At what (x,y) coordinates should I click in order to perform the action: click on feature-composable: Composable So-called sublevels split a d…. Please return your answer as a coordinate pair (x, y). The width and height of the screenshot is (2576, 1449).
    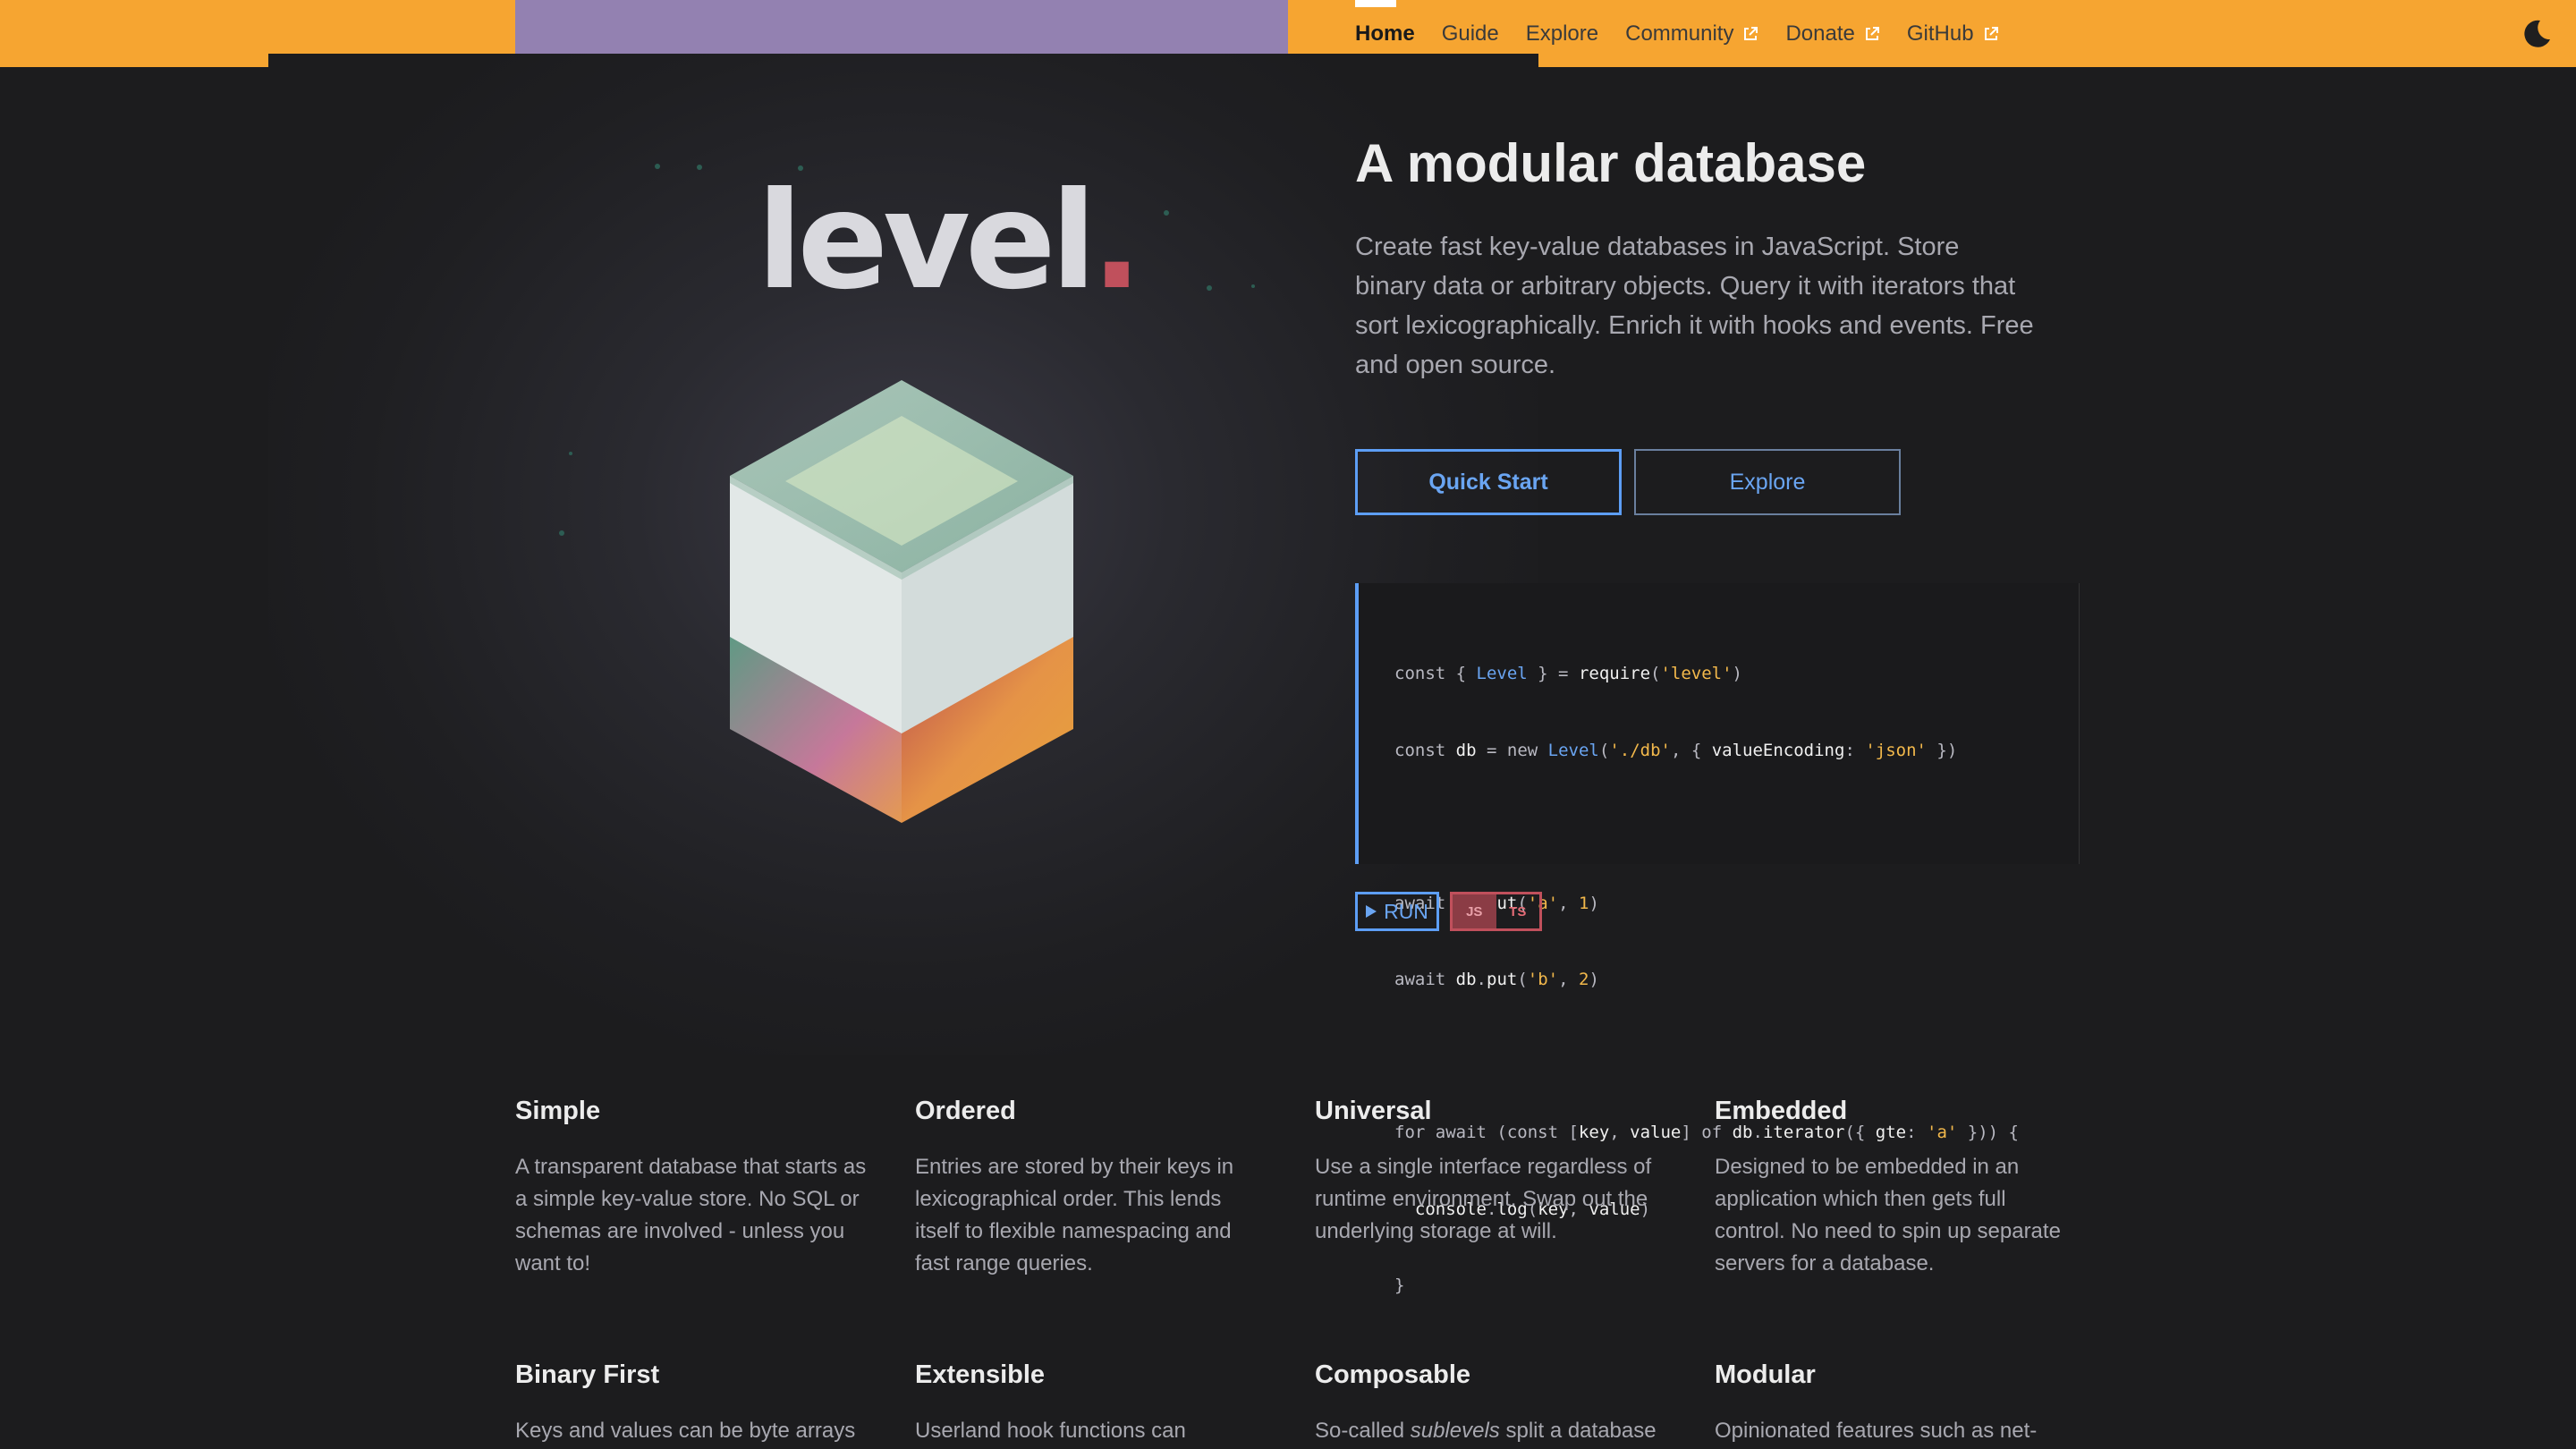
    Looking at the image, I should click on (1494, 1403).